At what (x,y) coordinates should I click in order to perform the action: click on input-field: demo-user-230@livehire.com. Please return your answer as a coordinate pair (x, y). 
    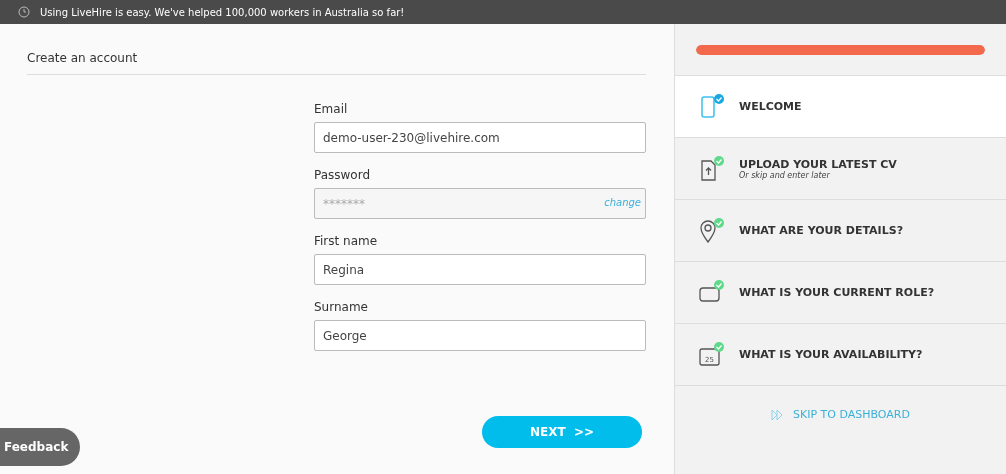
    Looking at the image, I should click on (480, 137).